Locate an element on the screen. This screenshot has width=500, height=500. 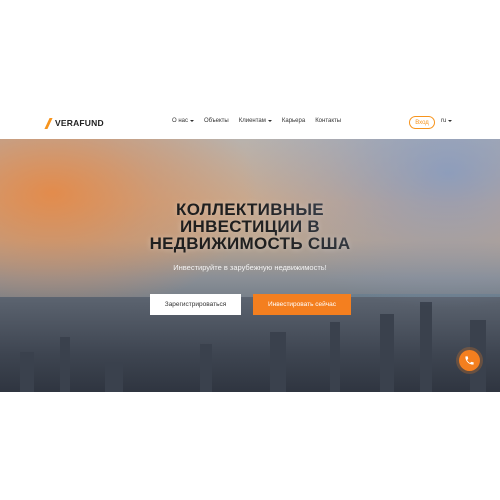
language-selector: ru is located at coordinates (447, 121).